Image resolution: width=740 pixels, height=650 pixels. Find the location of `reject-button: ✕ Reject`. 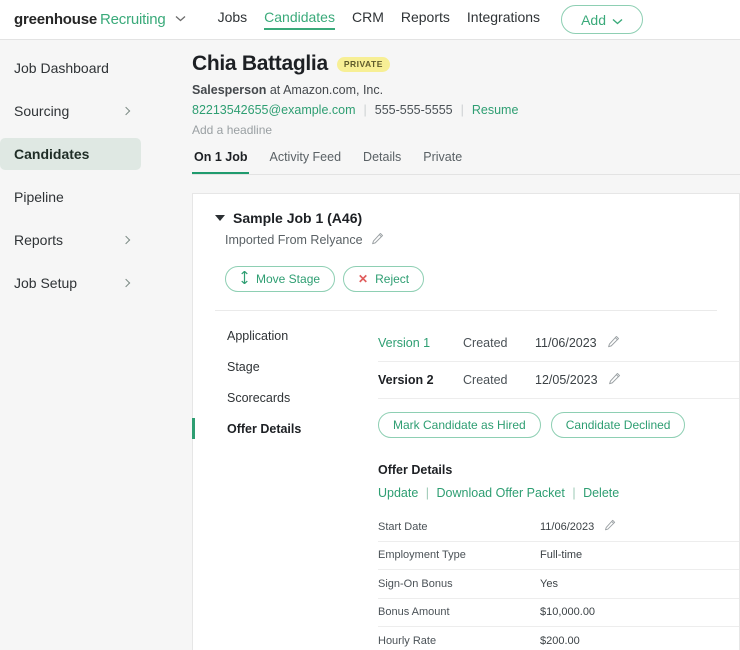

reject-button: ✕ Reject is located at coordinates (384, 279).